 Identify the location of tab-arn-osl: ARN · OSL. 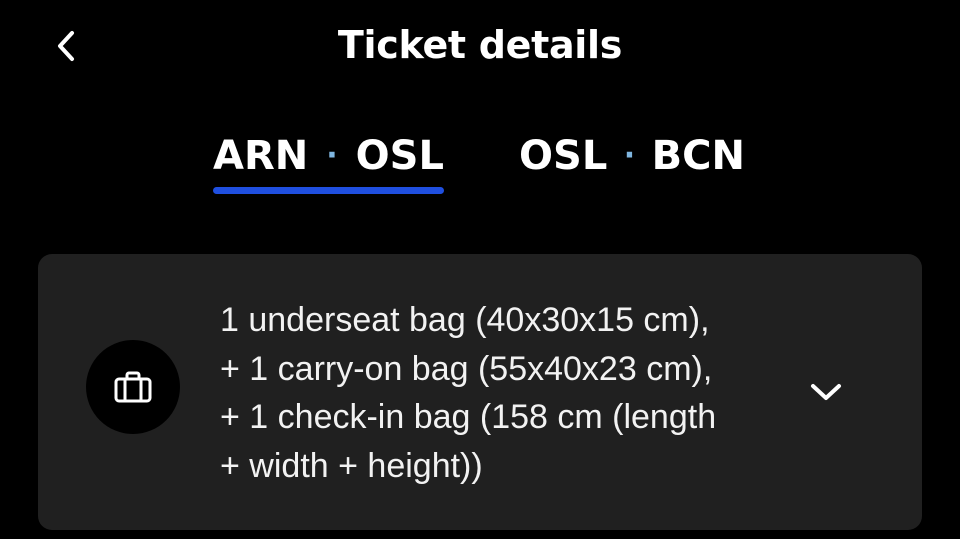
(328, 164).